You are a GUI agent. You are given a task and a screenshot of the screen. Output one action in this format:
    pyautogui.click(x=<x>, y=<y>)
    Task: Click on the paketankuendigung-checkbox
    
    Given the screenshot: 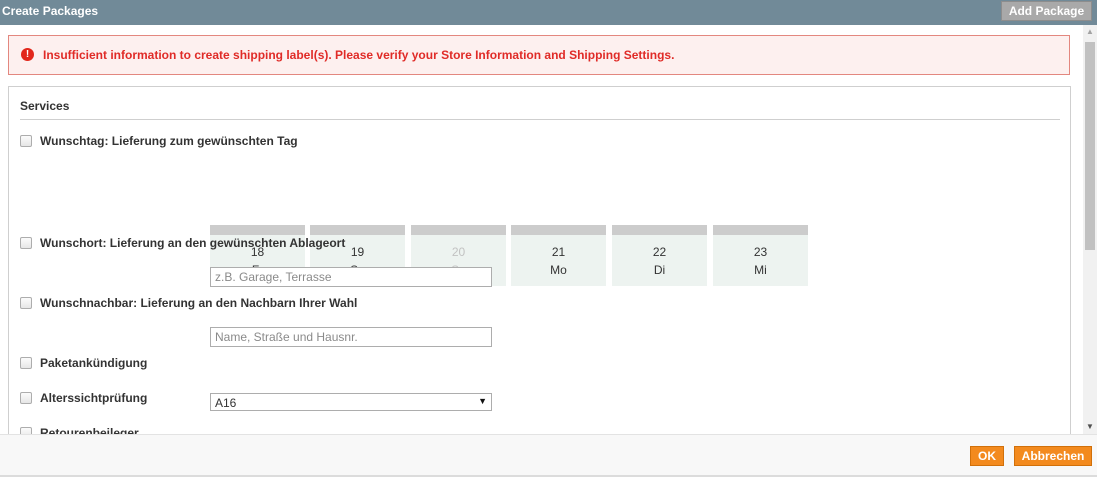 What is the action you would take?
    pyautogui.click(x=26, y=363)
    